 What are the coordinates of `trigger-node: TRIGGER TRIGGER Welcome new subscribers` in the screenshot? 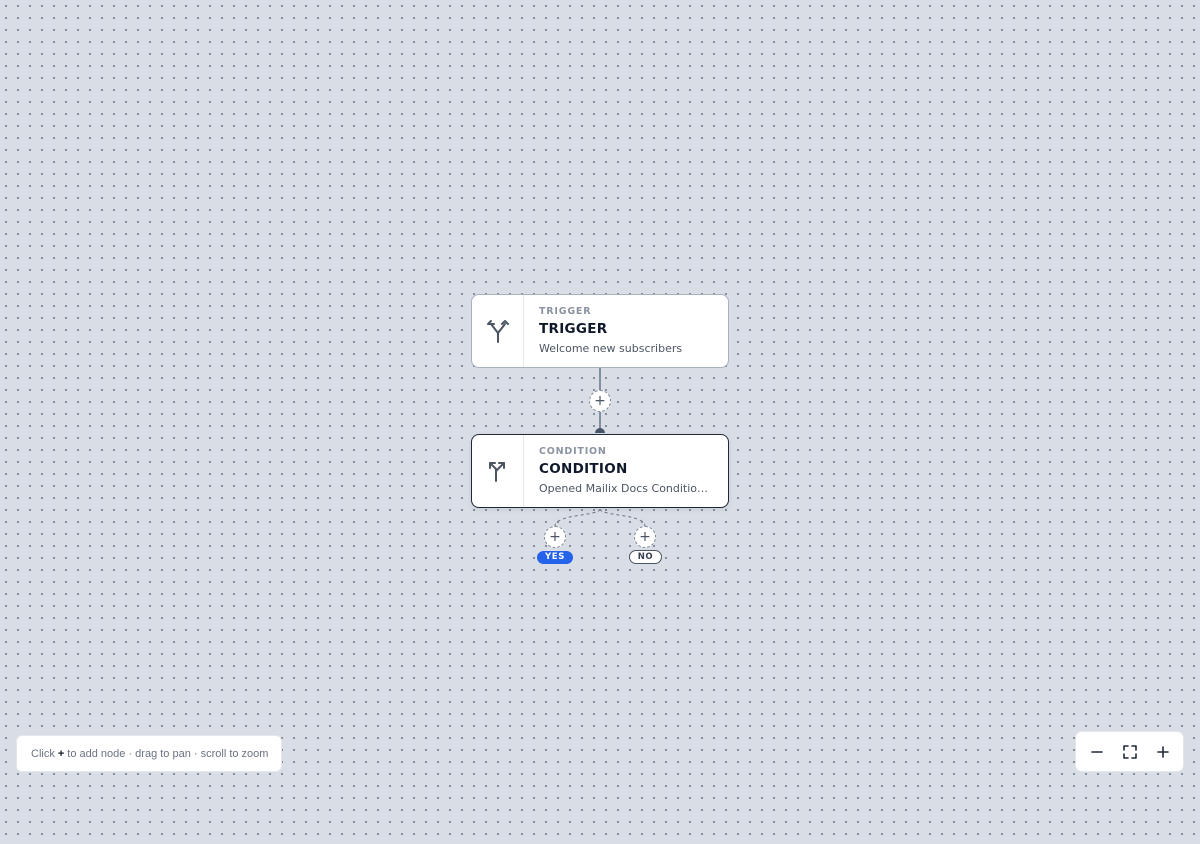 It's located at (600, 331).